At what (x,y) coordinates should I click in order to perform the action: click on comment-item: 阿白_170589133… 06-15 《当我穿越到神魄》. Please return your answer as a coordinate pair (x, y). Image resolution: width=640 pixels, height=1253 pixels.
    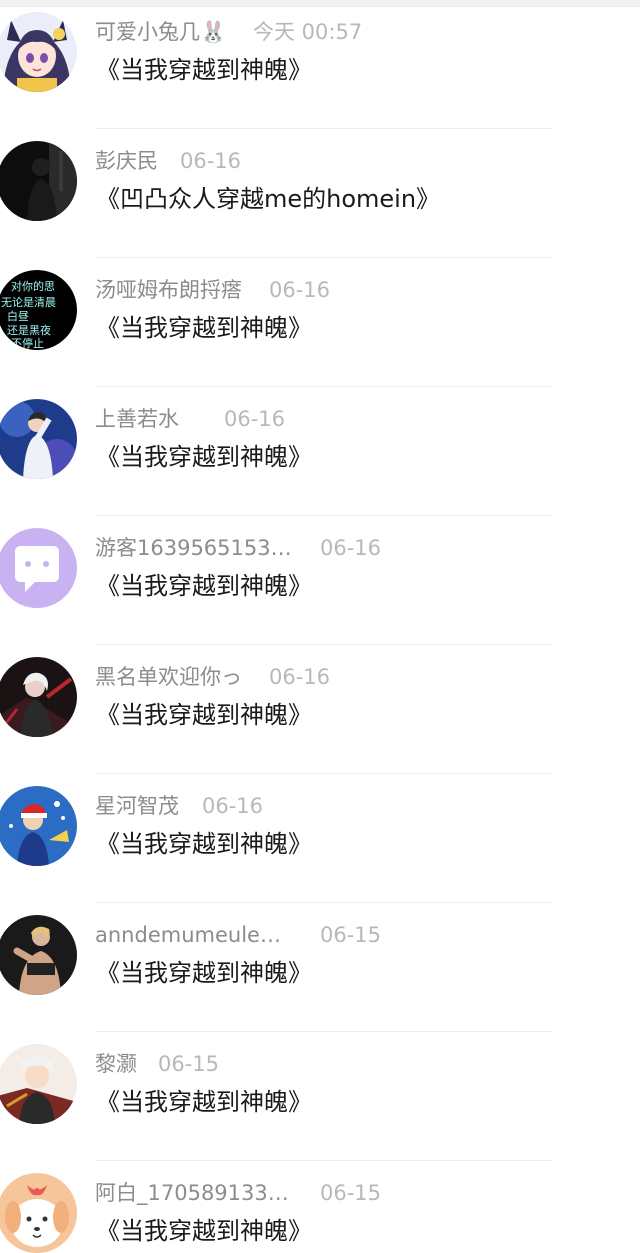
    Looking at the image, I should click on (320, 1207).